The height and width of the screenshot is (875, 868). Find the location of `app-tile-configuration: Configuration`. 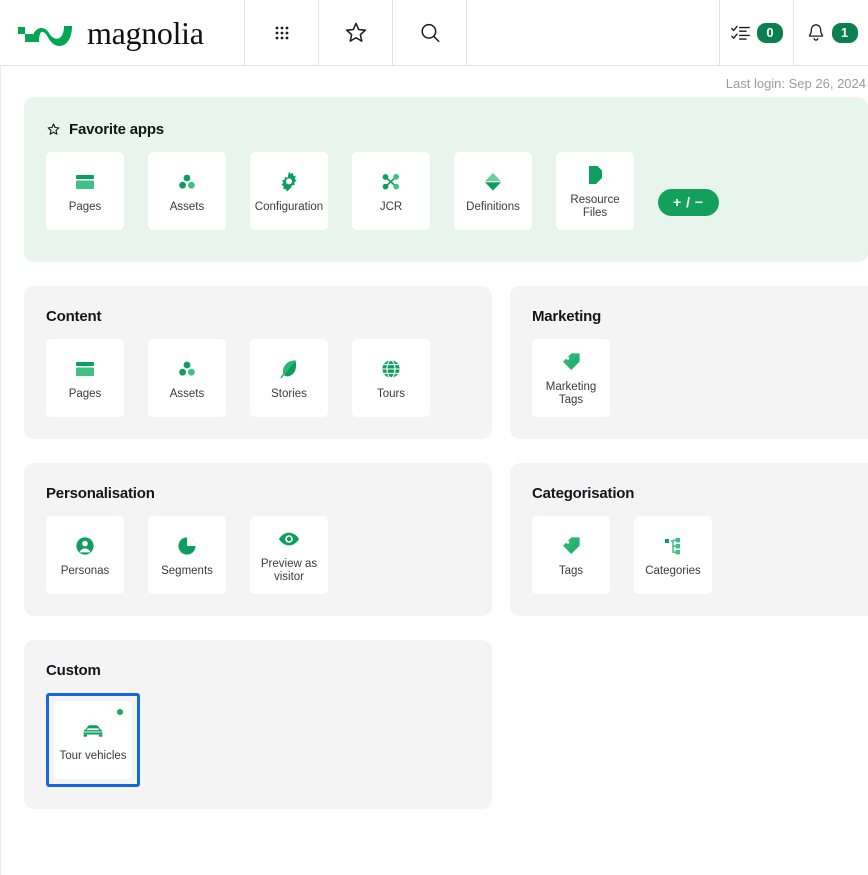

app-tile-configuration: Configuration is located at coordinates (289, 191).